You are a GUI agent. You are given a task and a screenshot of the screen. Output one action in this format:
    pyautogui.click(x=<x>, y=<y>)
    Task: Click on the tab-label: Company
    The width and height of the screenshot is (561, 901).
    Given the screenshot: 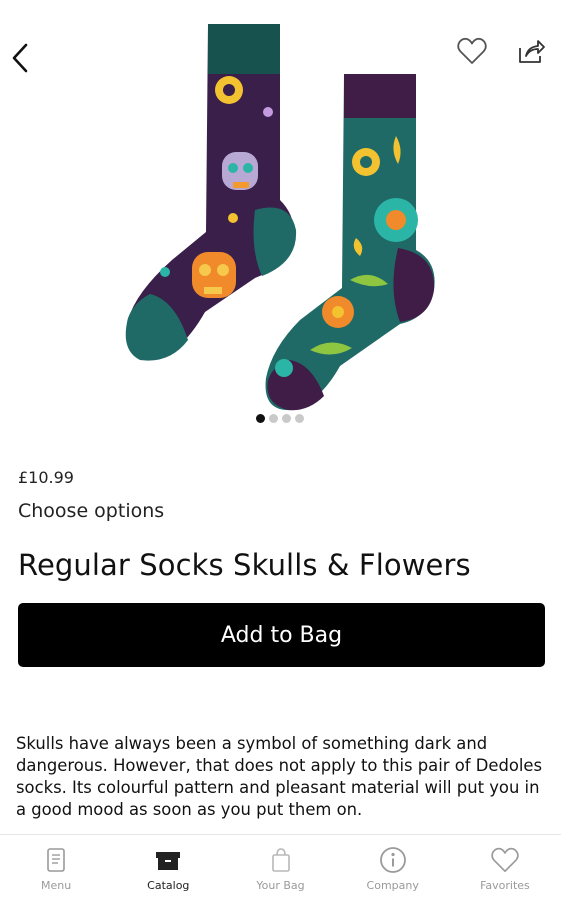 What is the action you would take?
    pyautogui.click(x=392, y=885)
    